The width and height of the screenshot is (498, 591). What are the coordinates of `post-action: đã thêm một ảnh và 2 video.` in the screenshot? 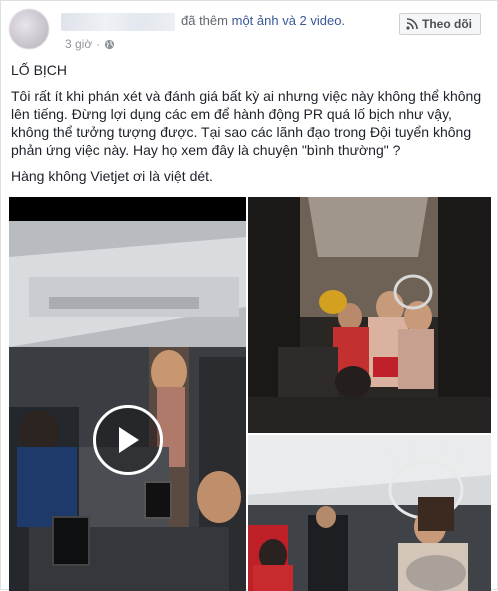 It's located at (263, 20).